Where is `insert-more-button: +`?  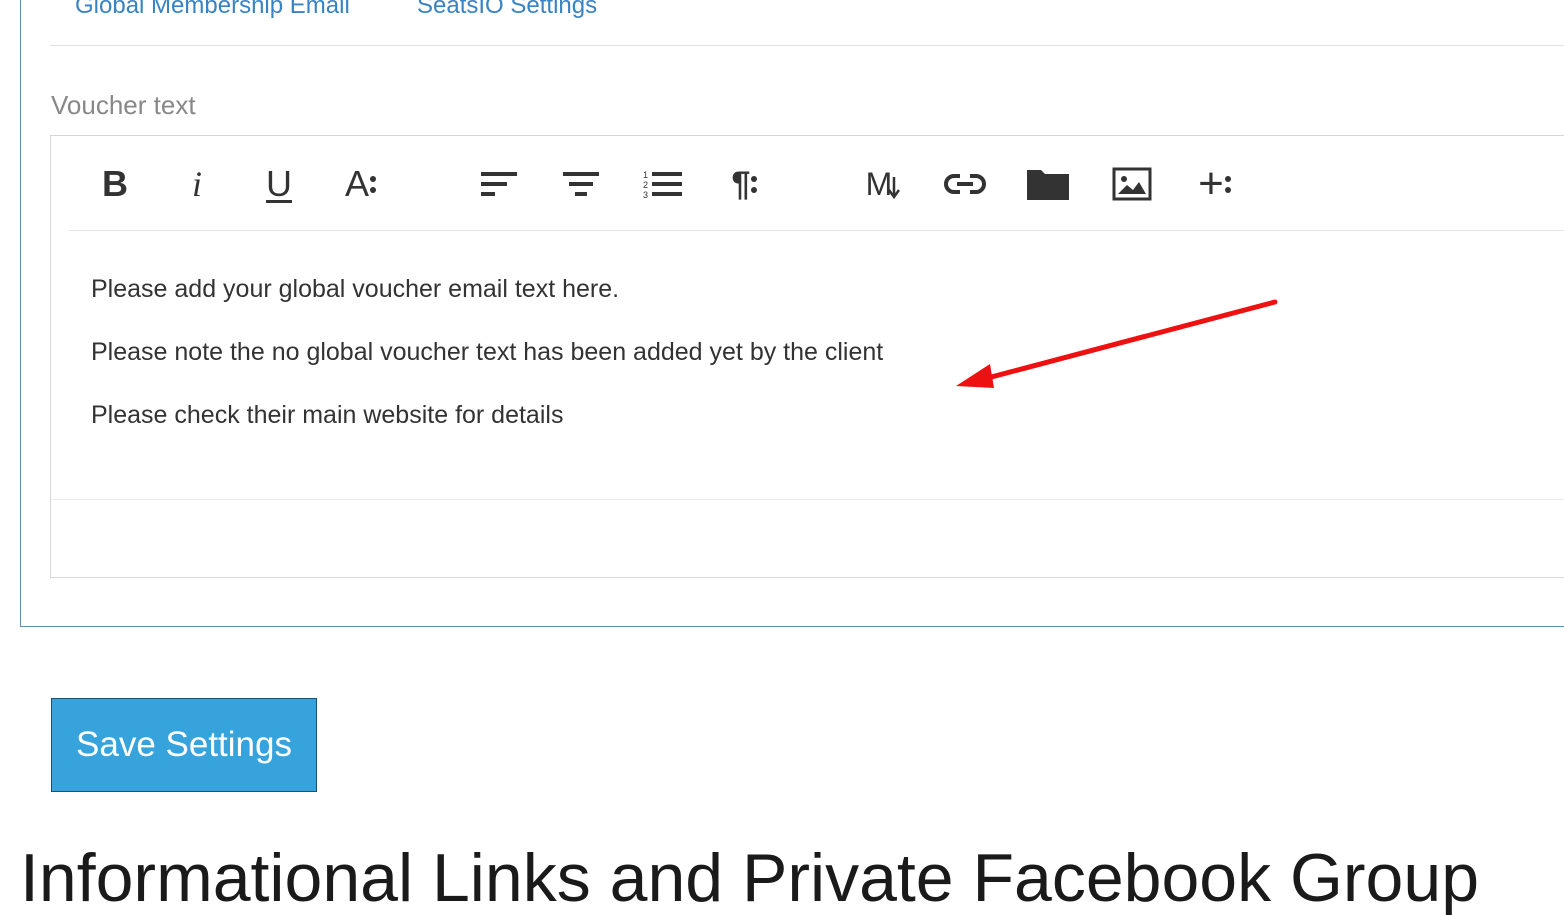
insert-more-button: + is located at coordinates (1215, 184).